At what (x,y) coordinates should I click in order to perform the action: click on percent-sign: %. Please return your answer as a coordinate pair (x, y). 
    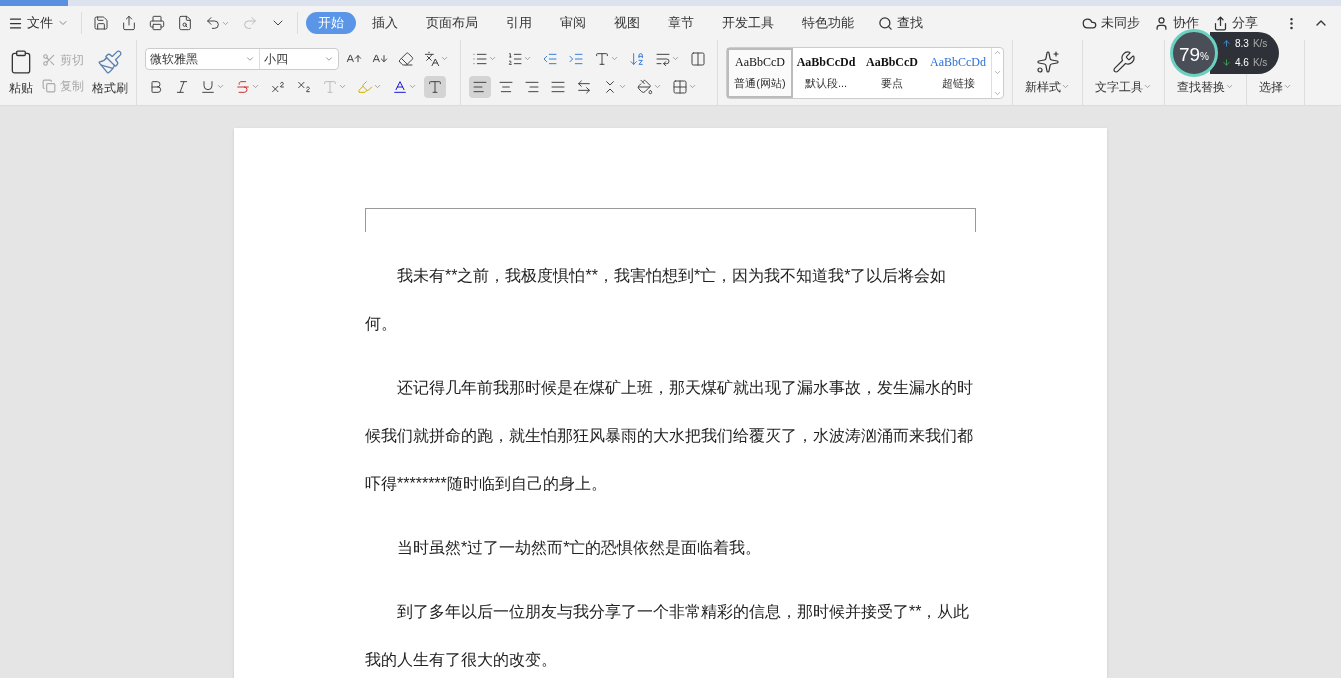
    Looking at the image, I should click on (1204, 57).